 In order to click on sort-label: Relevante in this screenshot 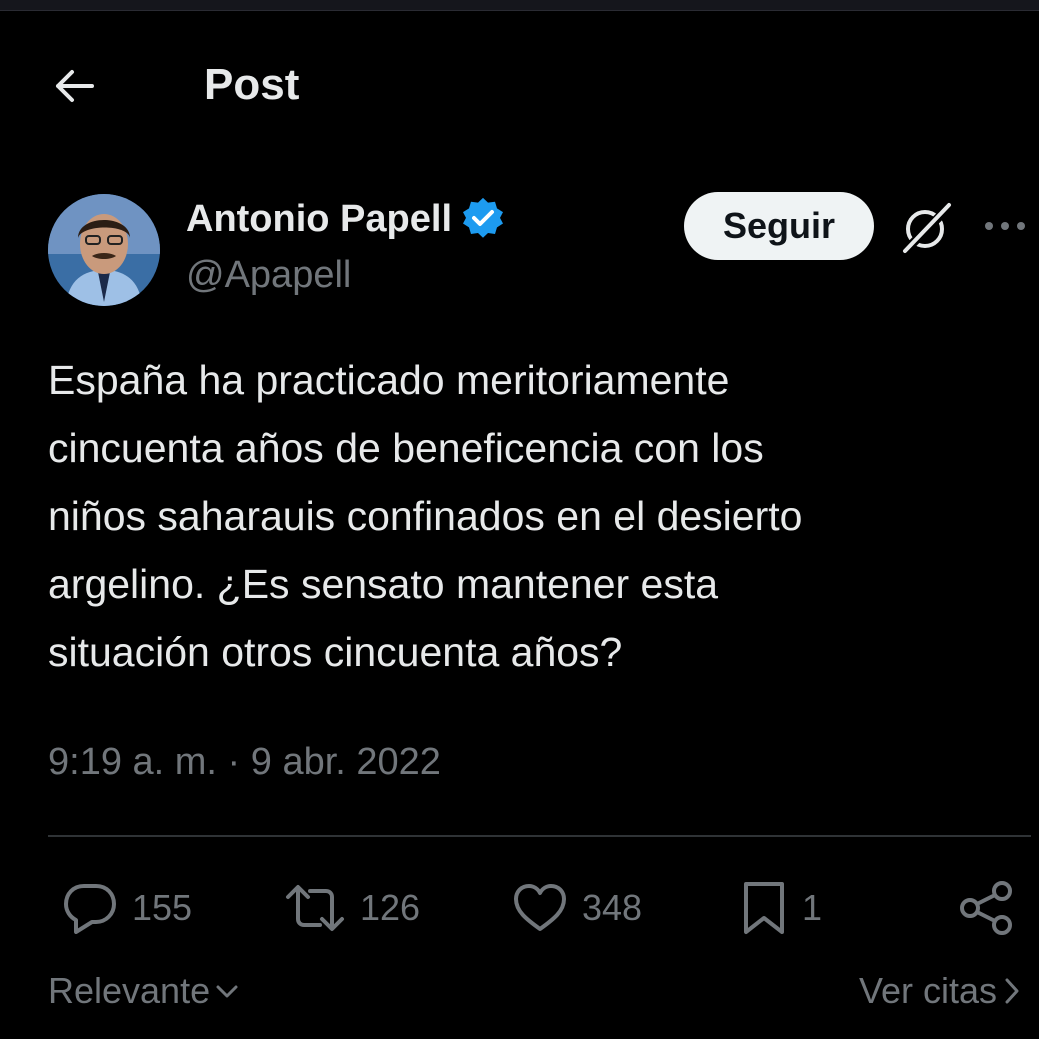, I will do `click(129, 990)`.